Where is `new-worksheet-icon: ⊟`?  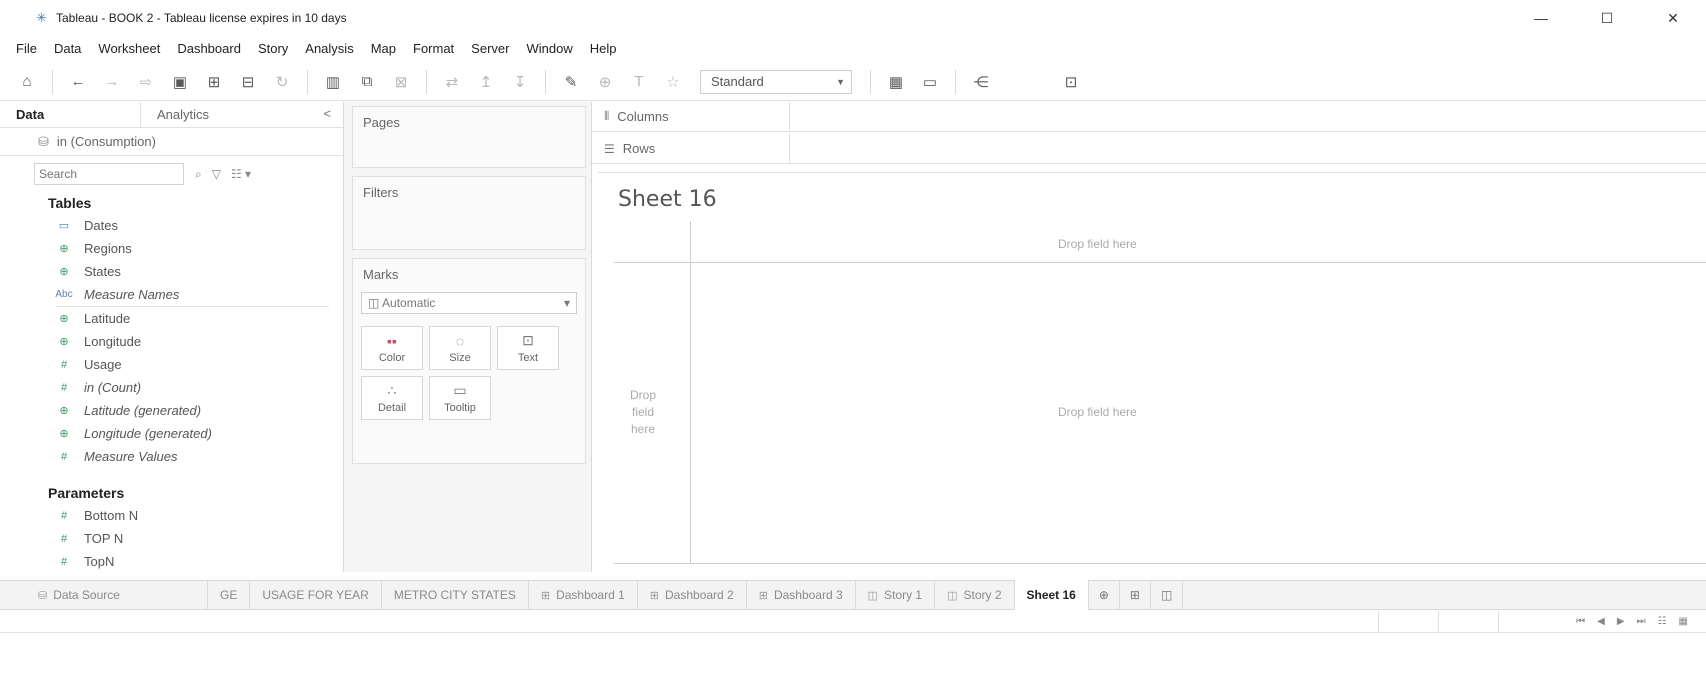 new-worksheet-icon: ⊟ is located at coordinates (248, 82).